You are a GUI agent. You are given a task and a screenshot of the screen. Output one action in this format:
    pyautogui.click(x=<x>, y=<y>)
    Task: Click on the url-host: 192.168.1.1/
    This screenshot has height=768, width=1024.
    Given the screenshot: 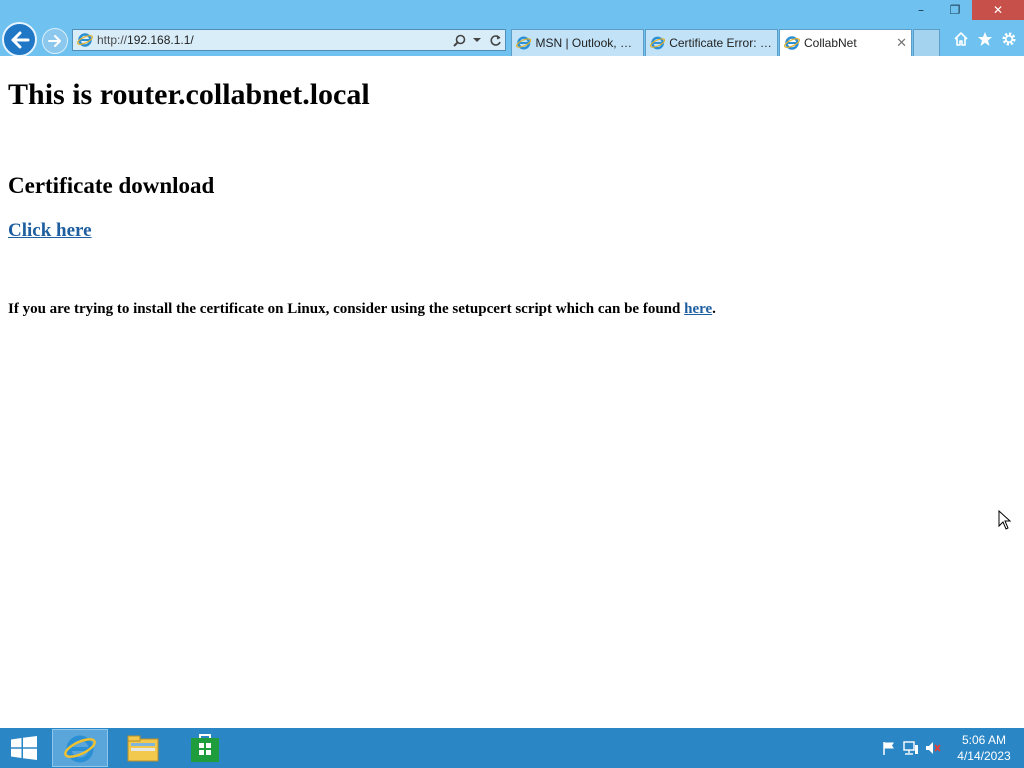 What is the action you would take?
    pyautogui.click(x=160, y=40)
    